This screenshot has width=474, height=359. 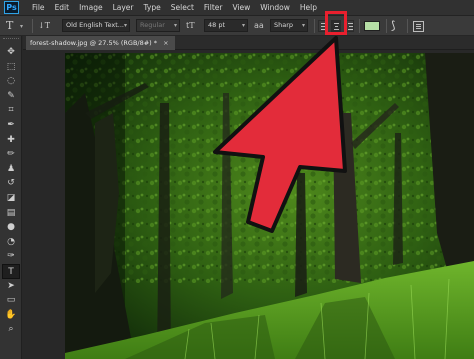 I want to click on brush-tool-icon: ✏, so click(x=11, y=154).